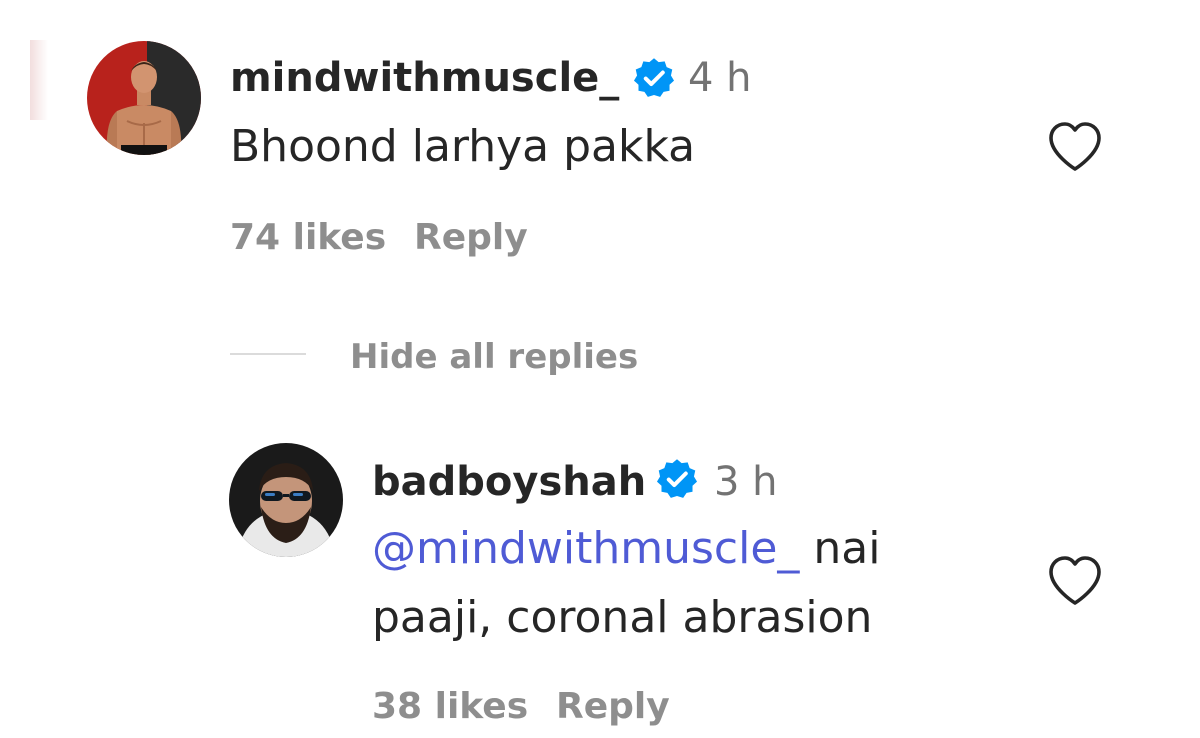 This screenshot has height=738, width=1200. I want to click on reply-reply-button: Reply, so click(613, 707).